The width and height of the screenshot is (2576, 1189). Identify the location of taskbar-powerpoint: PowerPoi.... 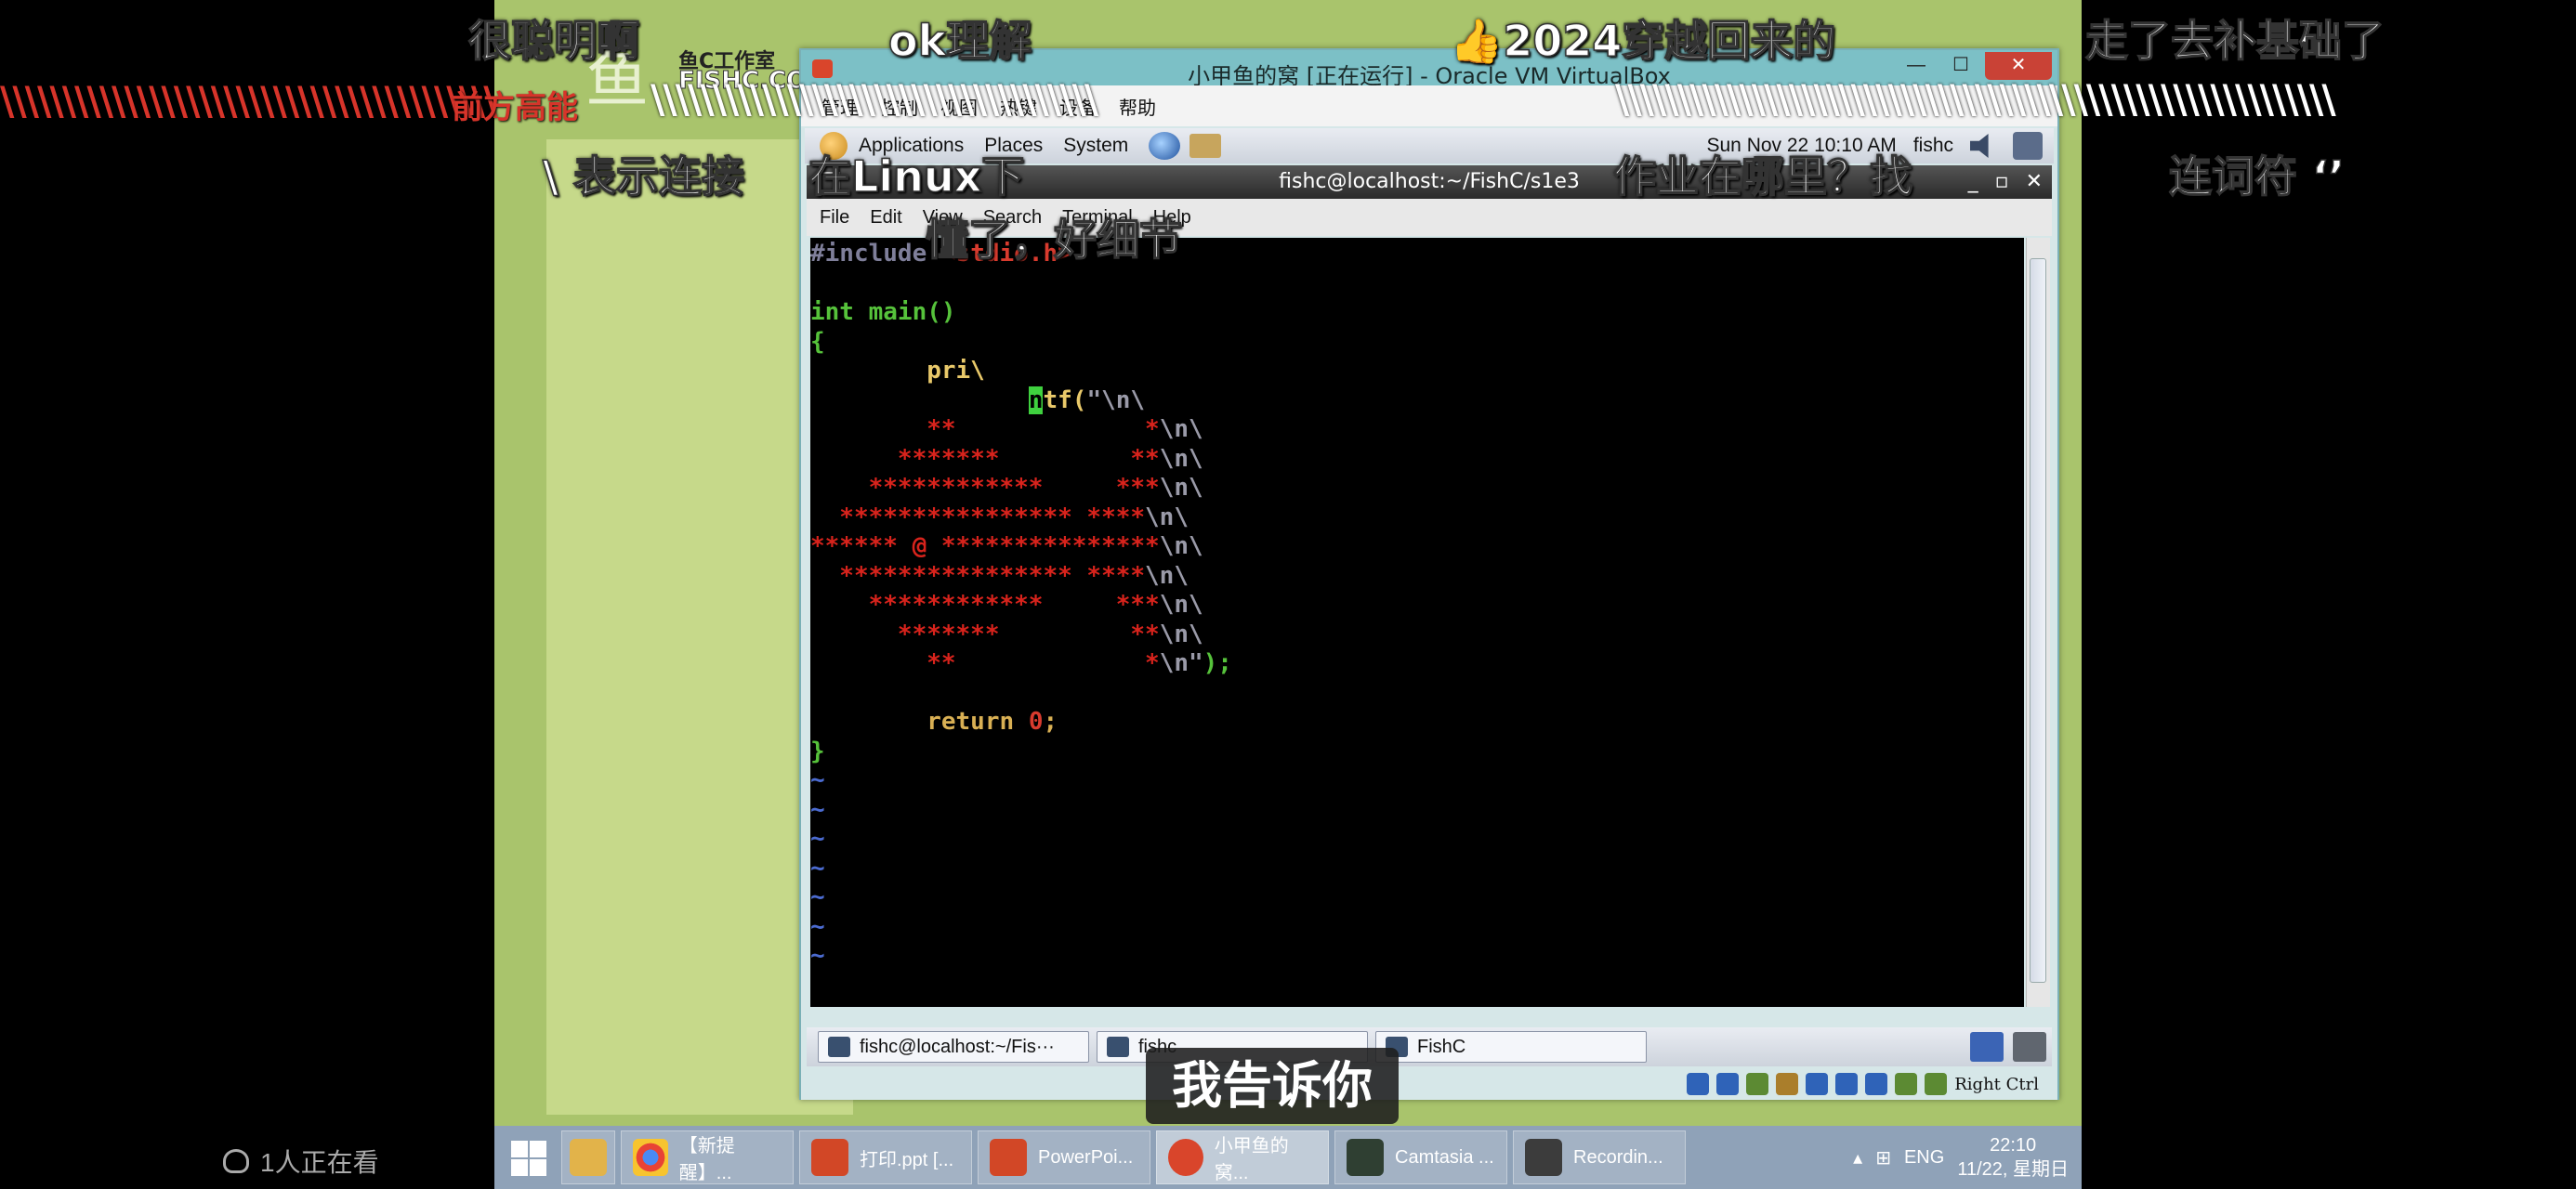
(1064, 1157).